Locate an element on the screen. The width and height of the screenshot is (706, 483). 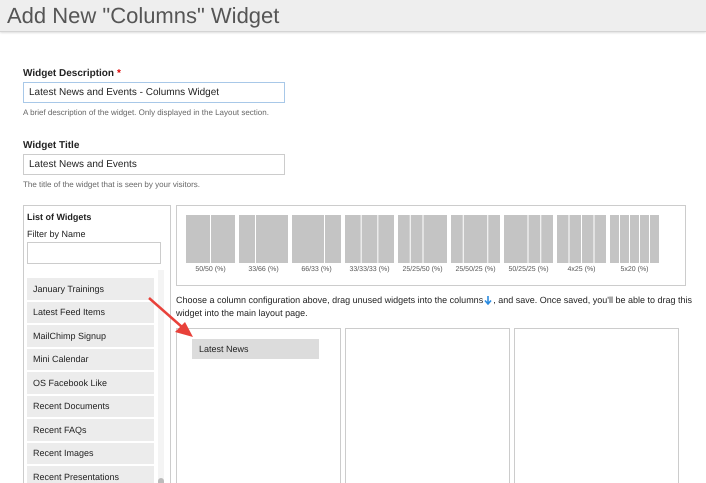
widget-item: Recent FAQs is located at coordinates (90, 429).